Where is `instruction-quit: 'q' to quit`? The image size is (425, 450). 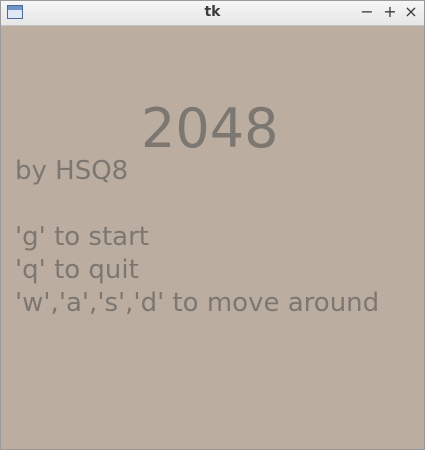 instruction-quit: 'q' to quit is located at coordinates (77, 270).